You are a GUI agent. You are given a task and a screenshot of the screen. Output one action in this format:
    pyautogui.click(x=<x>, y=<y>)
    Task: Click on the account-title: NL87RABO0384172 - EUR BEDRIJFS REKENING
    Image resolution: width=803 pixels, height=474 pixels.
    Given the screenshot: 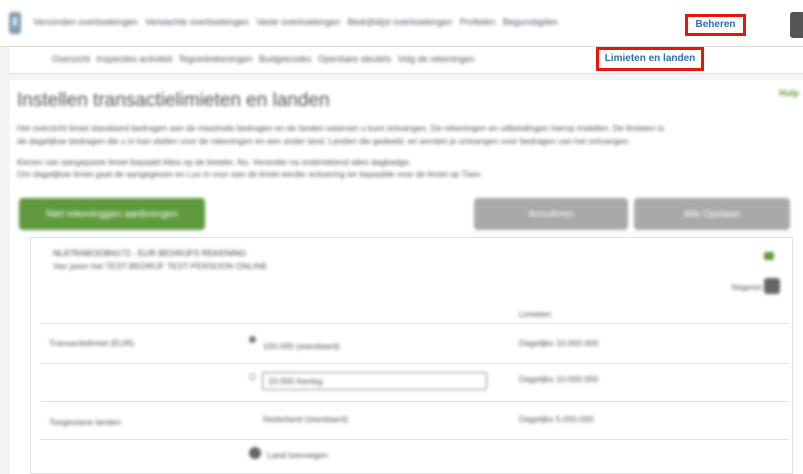 What is the action you would take?
    pyautogui.click(x=150, y=253)
    